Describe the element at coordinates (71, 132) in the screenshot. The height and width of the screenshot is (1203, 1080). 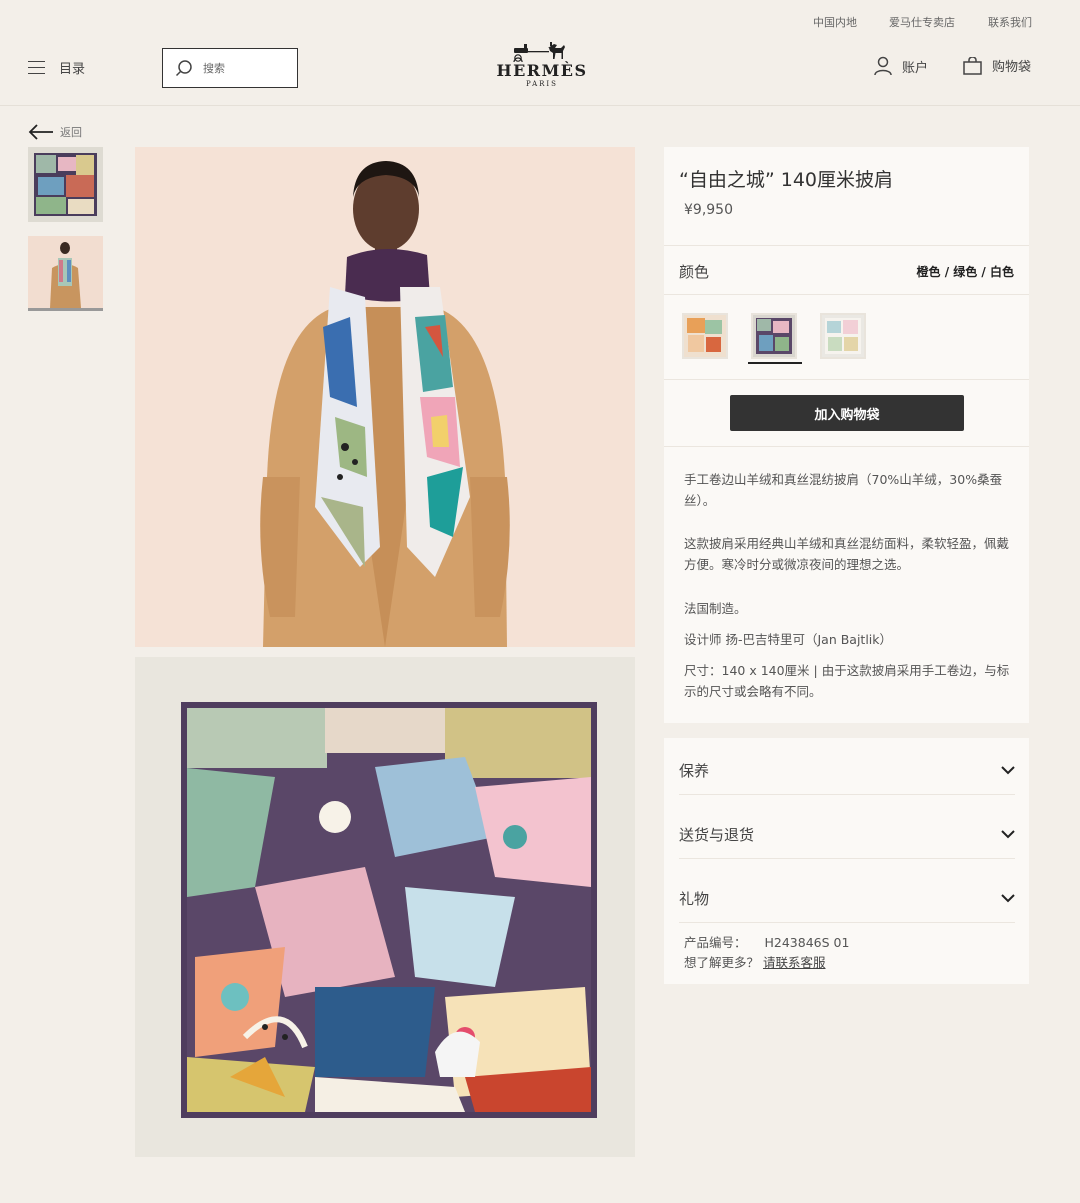
I see `back-label: 返回` at that location.